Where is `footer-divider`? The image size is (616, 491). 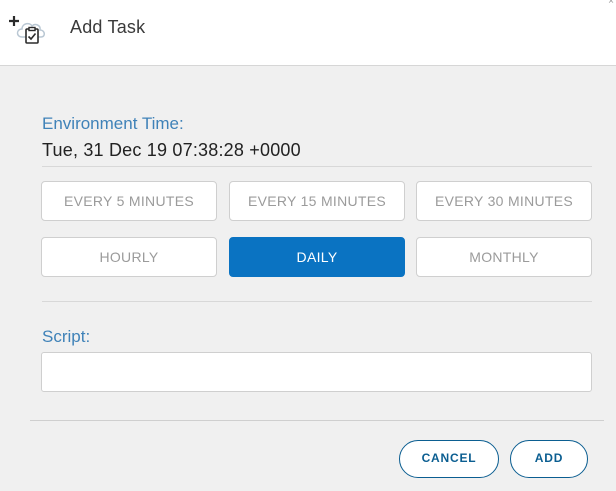 footer-divider is located at coordinates (317, 420).